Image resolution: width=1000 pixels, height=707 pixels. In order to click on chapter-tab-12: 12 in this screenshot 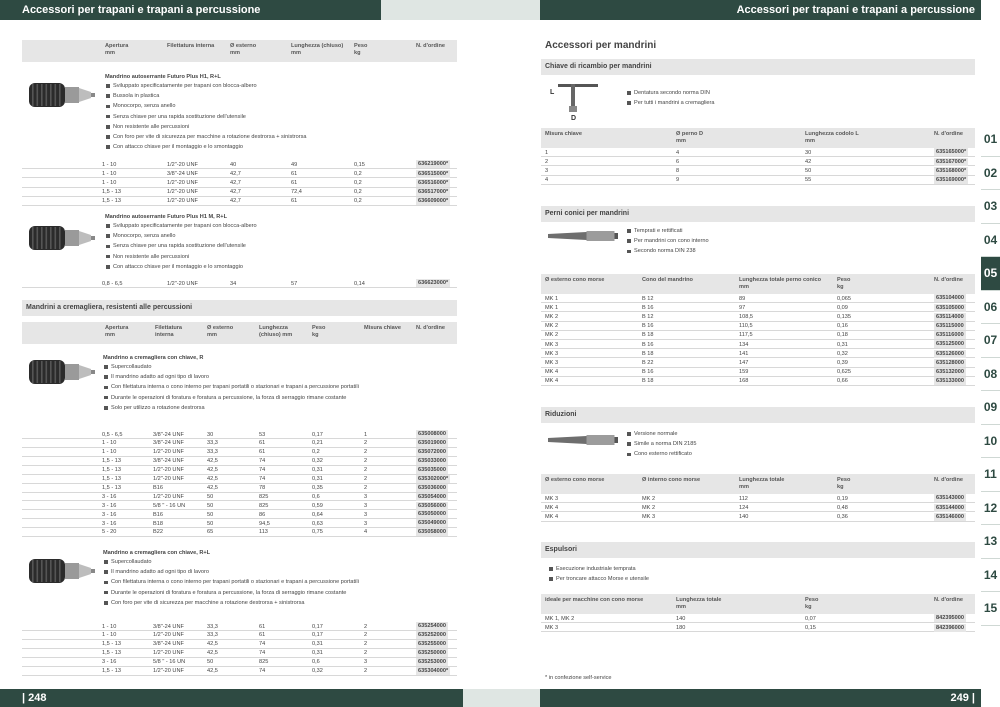, I will do `click(990, 508)`.